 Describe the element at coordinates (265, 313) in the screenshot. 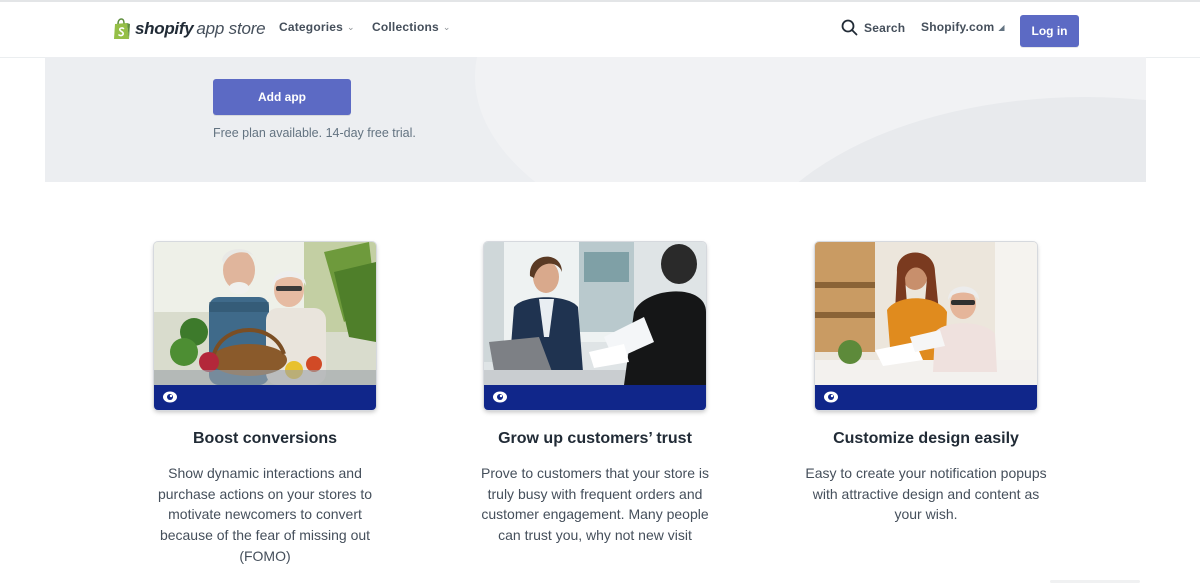

I see `couple-with-vegetable-basket-photo` at that location.